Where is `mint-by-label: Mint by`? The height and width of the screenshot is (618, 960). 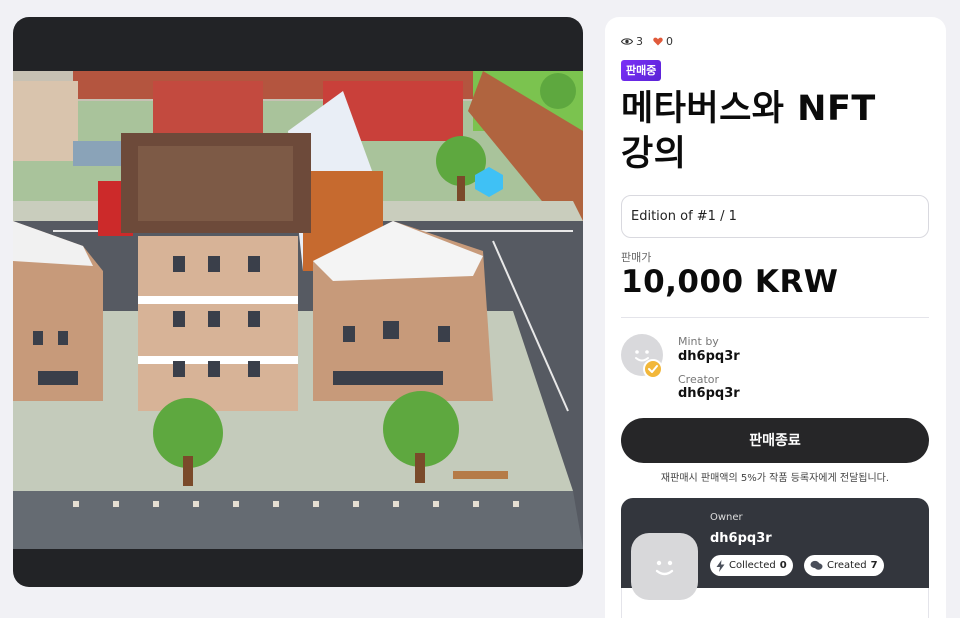
mint-by-label: Mint by is located at coordinates (698, 341).